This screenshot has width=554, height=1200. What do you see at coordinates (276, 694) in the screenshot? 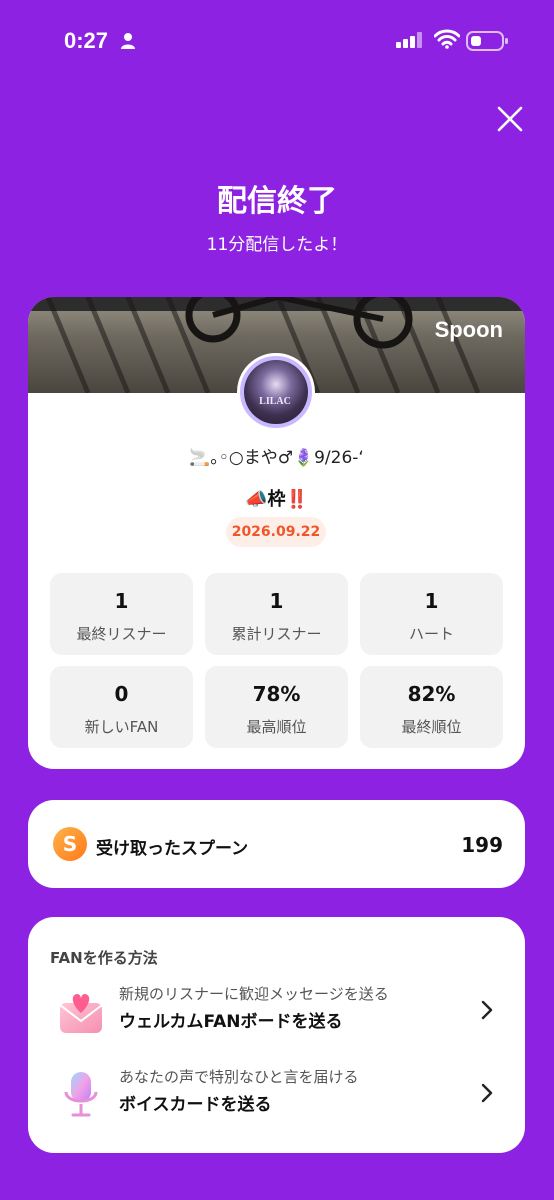
I see `stat-value: 78%` at bounding box center [276, 694].